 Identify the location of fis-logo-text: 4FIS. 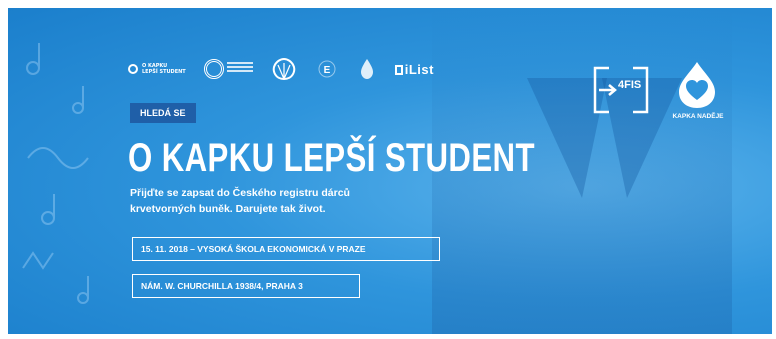
(630, 85).